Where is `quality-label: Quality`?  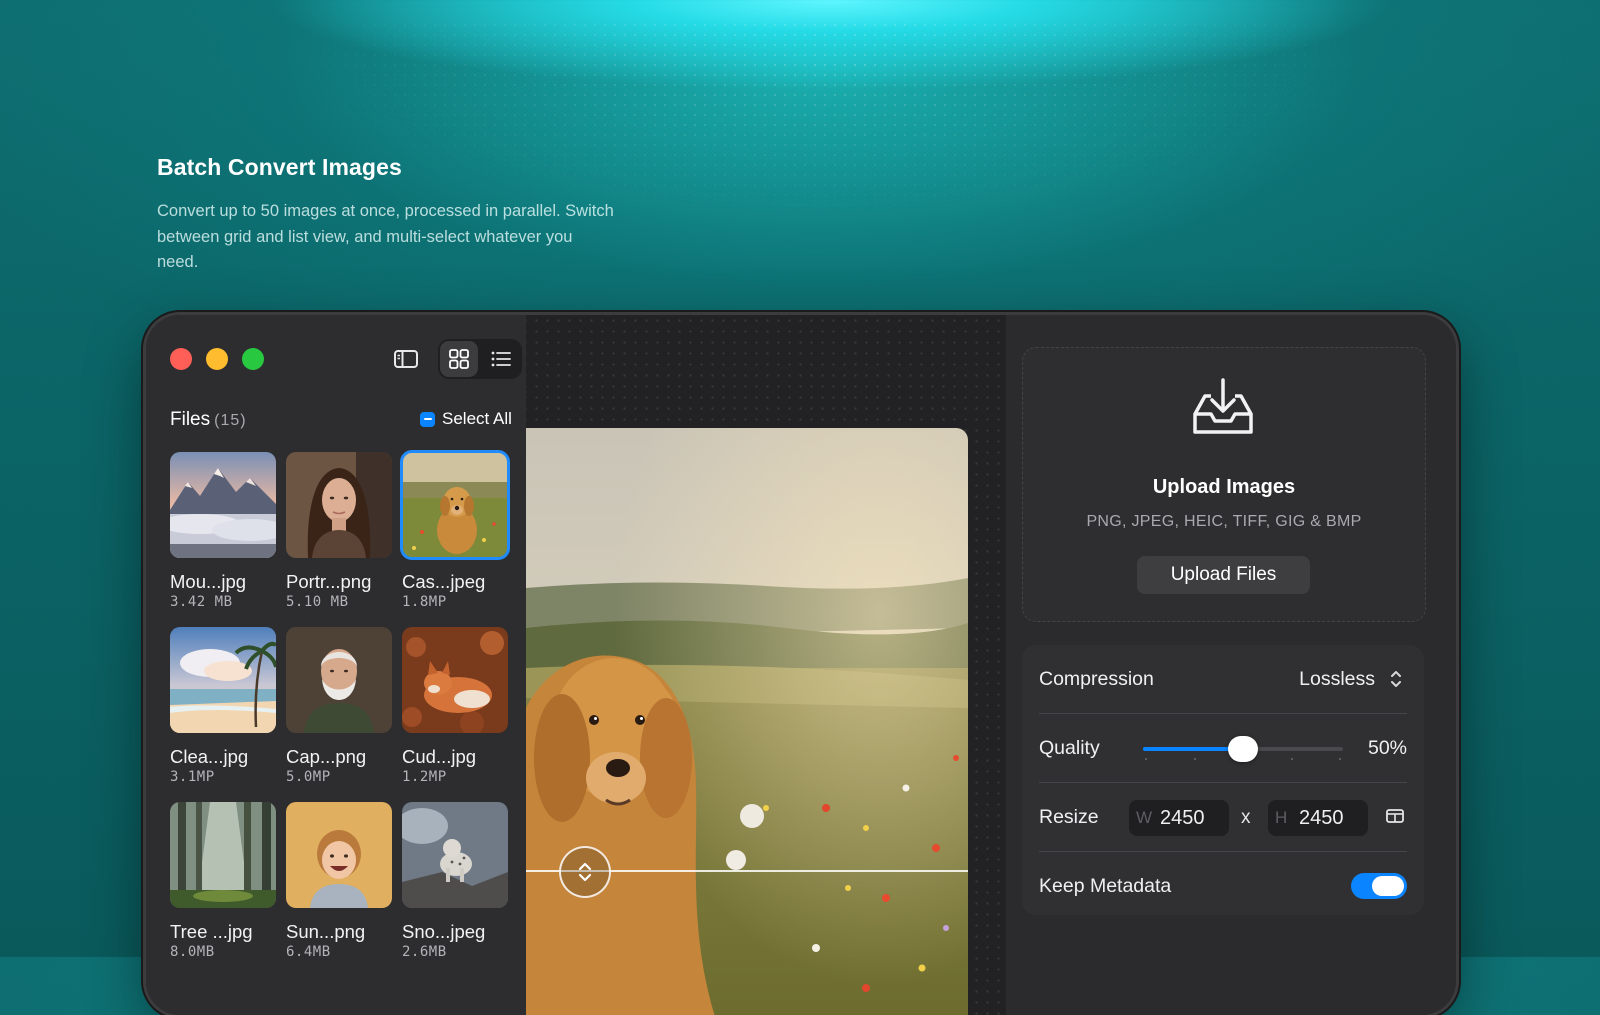
quality-label: Quality is located at coordinates (1069, 747).